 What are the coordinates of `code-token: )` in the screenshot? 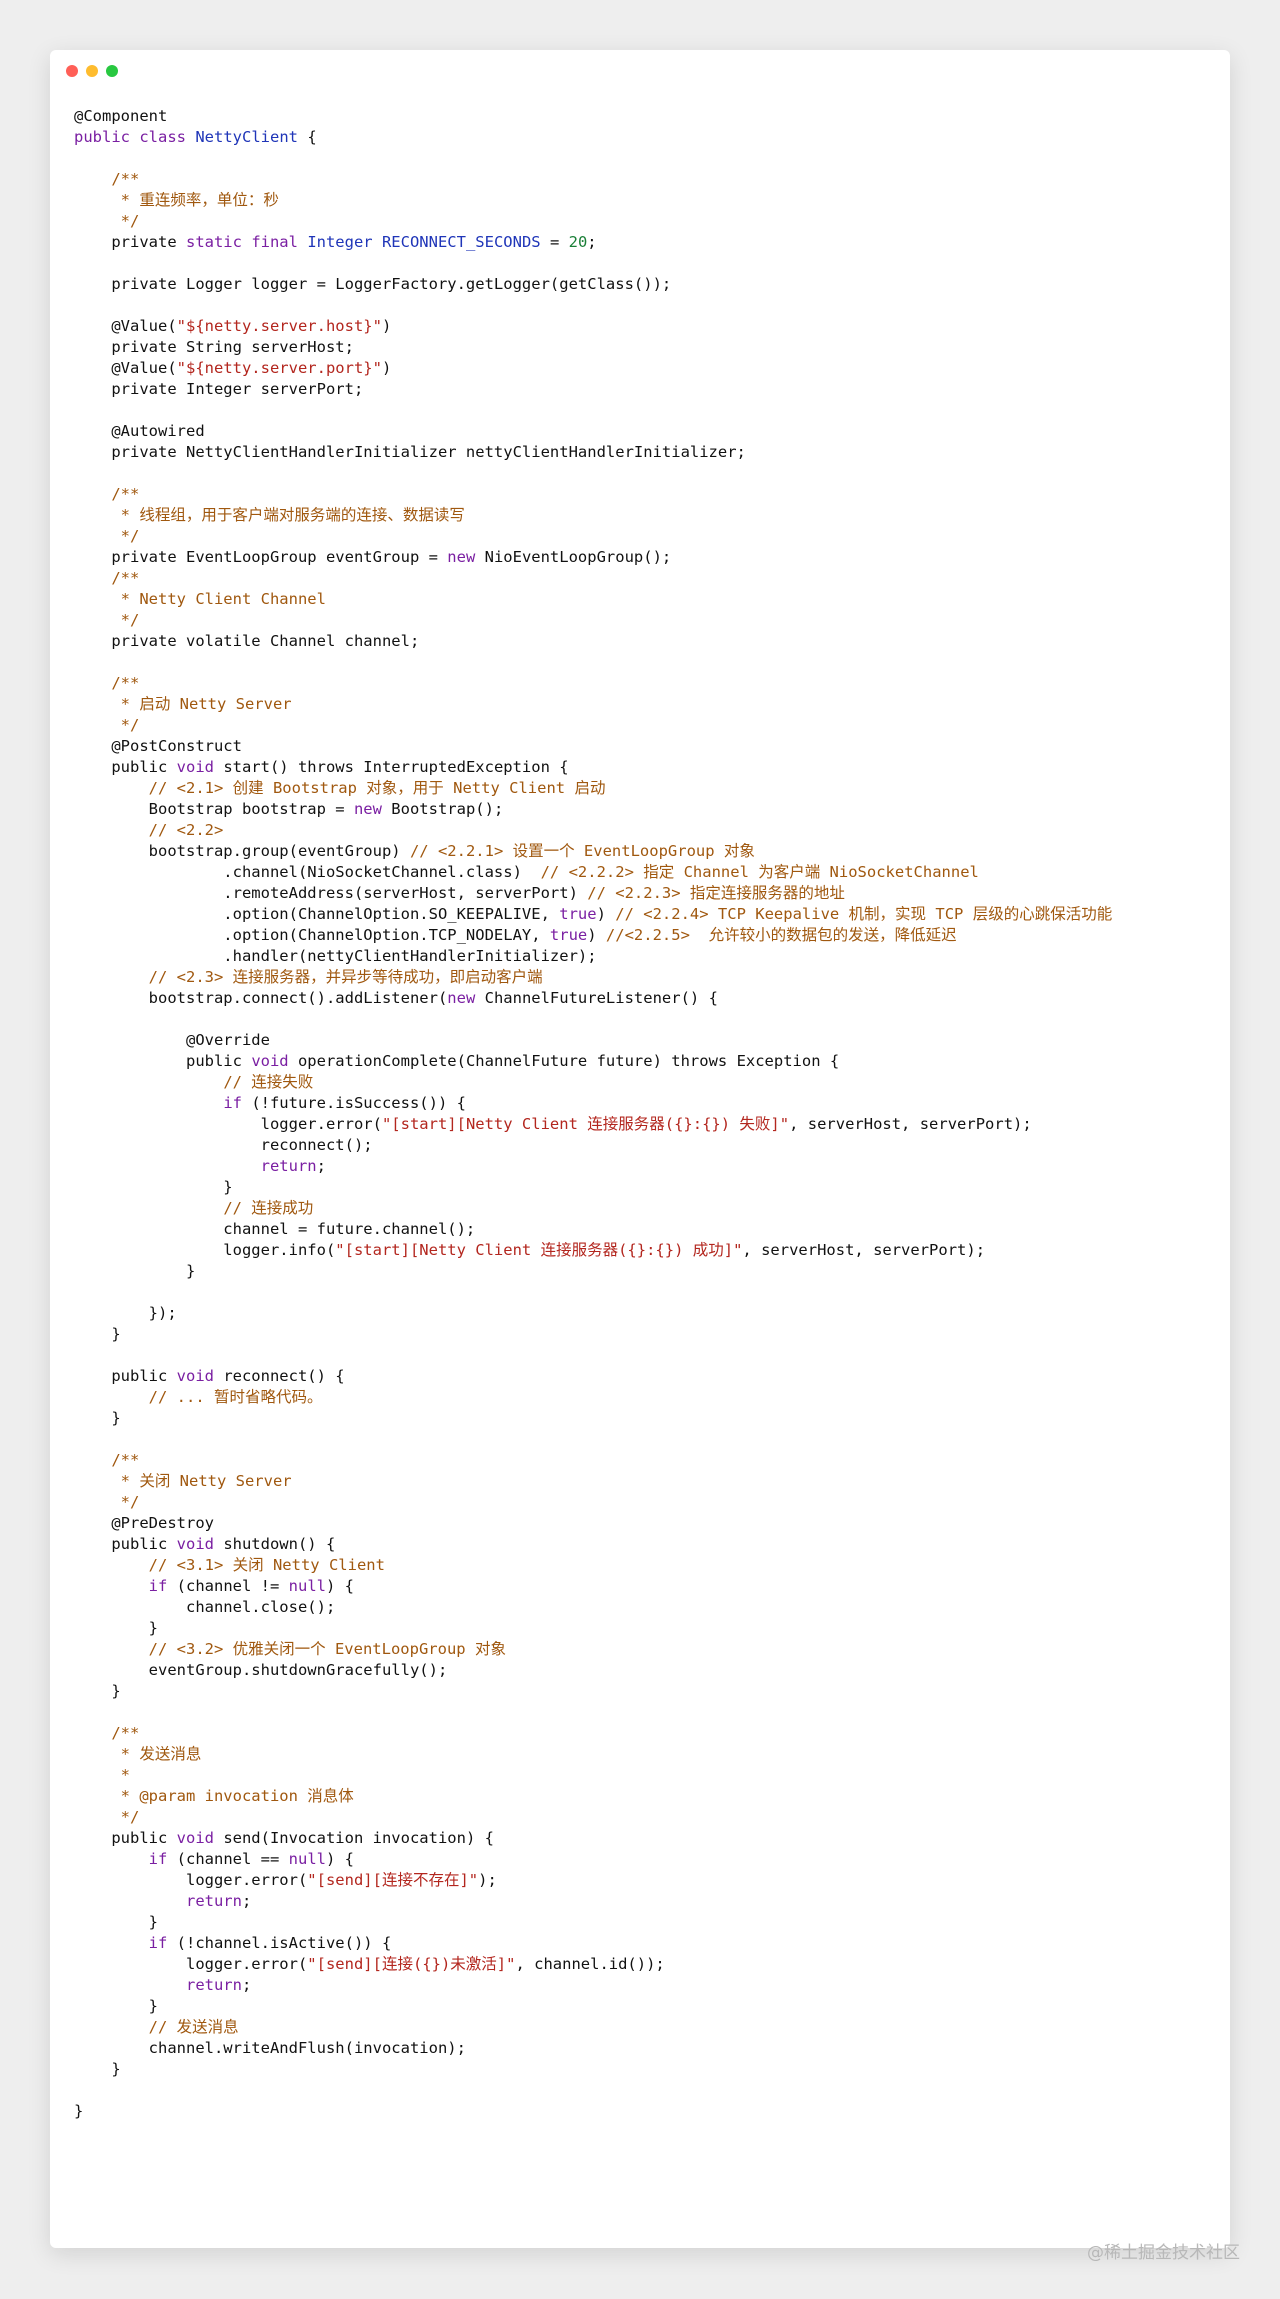 It's located at (606, 914).